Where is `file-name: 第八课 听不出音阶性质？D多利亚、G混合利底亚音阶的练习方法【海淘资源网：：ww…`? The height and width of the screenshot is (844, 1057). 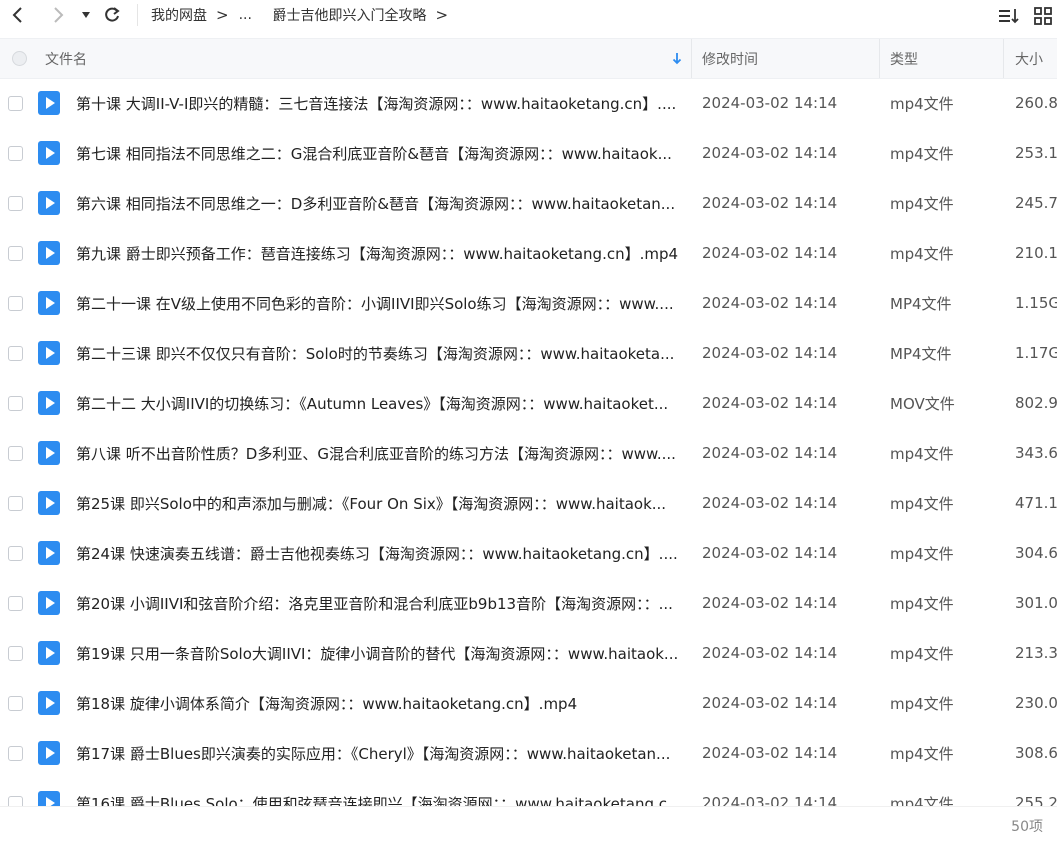
file-name: 第八课 听不出音阶性质？D多利亚、G混合利底亚音阶的练习方法【海淘资源网：：ww… is located at coordinates (378, 453).